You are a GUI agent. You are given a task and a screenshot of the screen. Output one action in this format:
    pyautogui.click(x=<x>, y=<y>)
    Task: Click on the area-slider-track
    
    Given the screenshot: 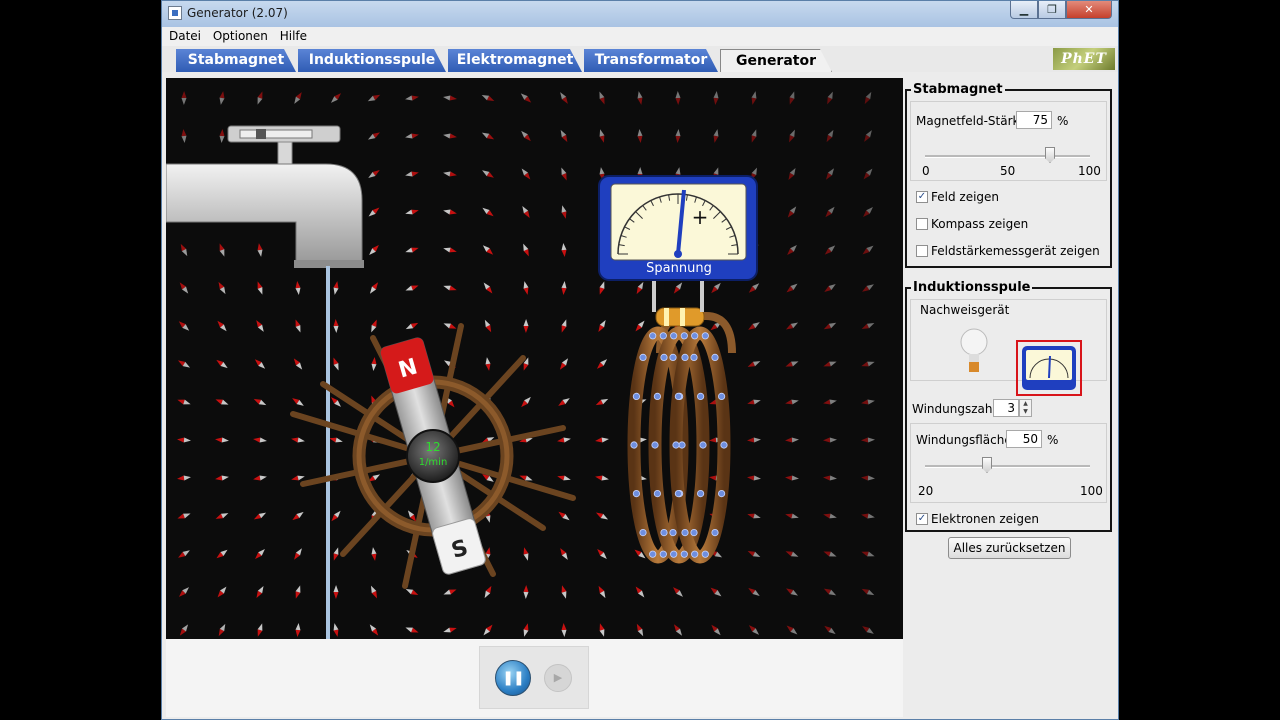 What is the action you would take?
    pyautogui.click(x=1007, y=466)
    